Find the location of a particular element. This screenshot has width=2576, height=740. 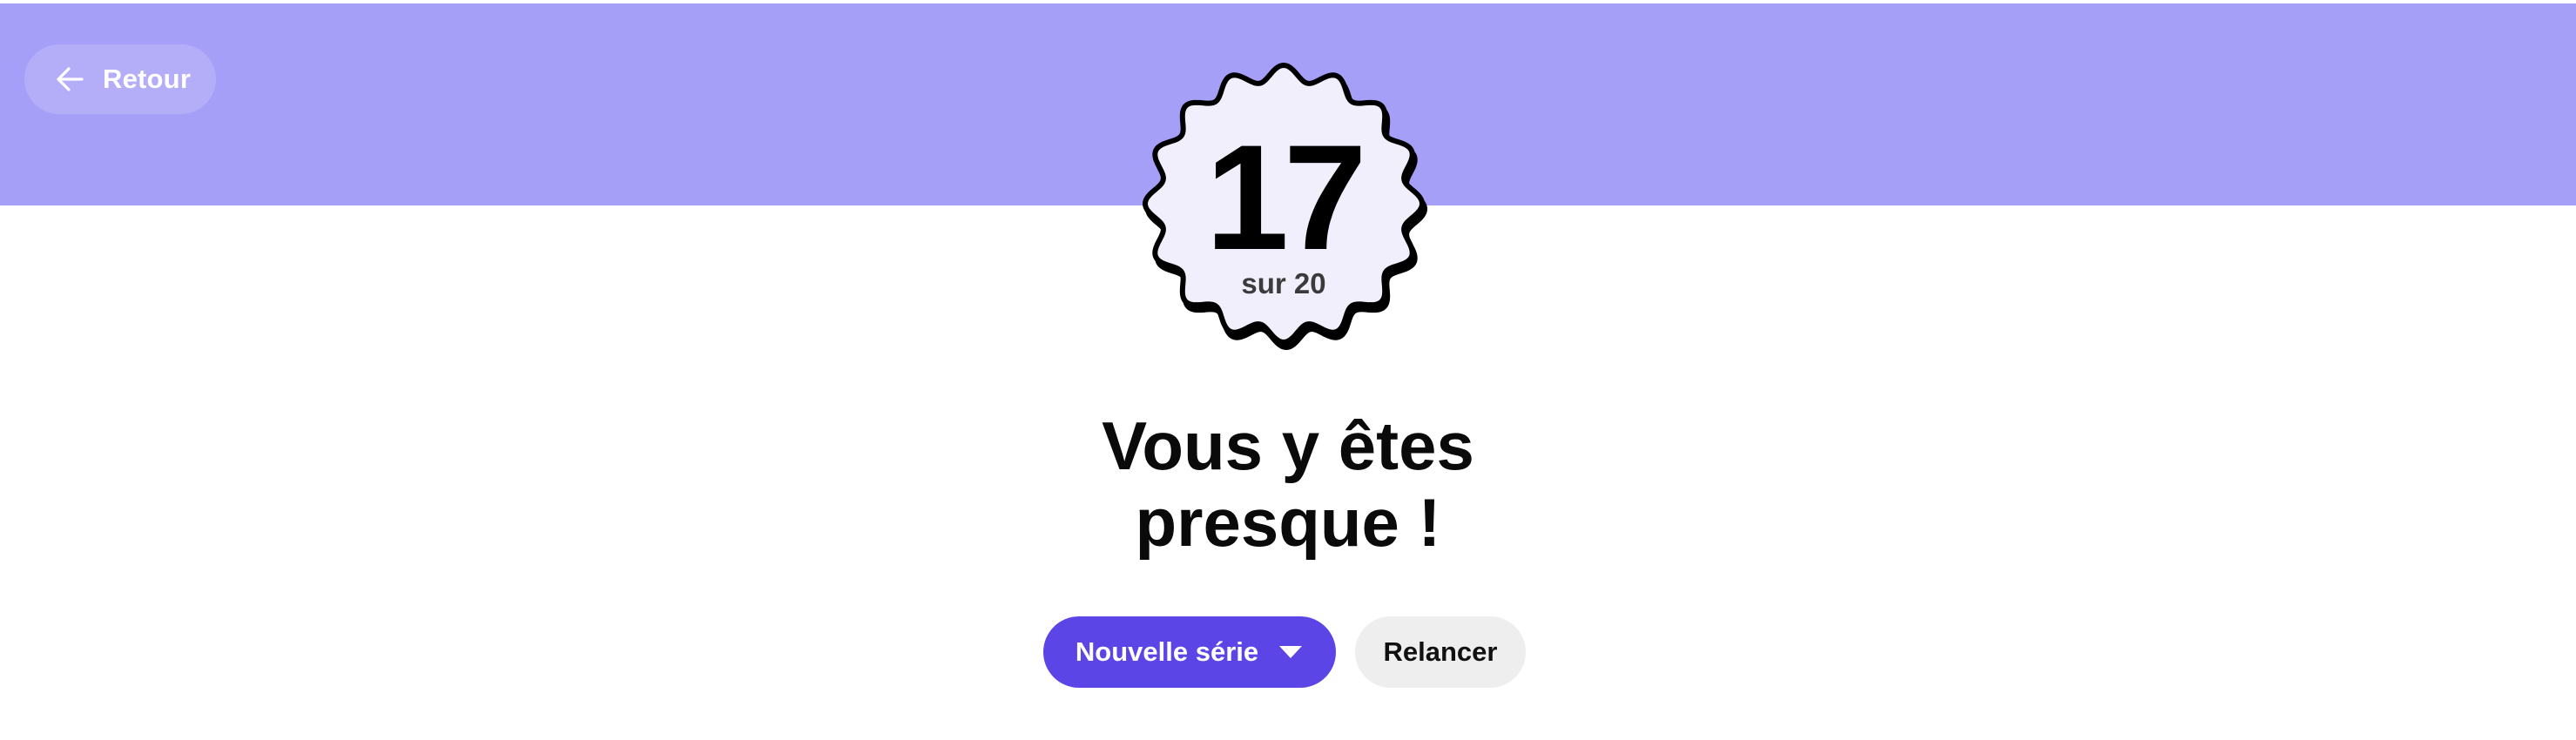

arrow-left-icon is located at coordinates (69, 79).